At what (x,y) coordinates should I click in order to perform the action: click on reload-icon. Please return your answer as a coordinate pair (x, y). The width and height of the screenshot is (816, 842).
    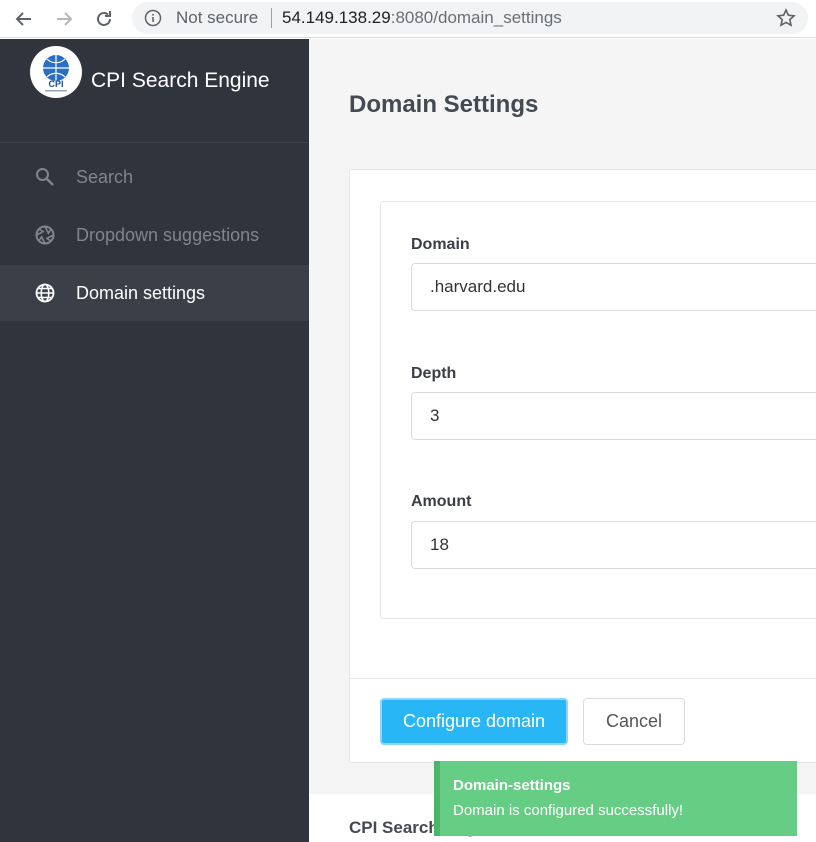
    Looking at the image, I should click on (104, 18).